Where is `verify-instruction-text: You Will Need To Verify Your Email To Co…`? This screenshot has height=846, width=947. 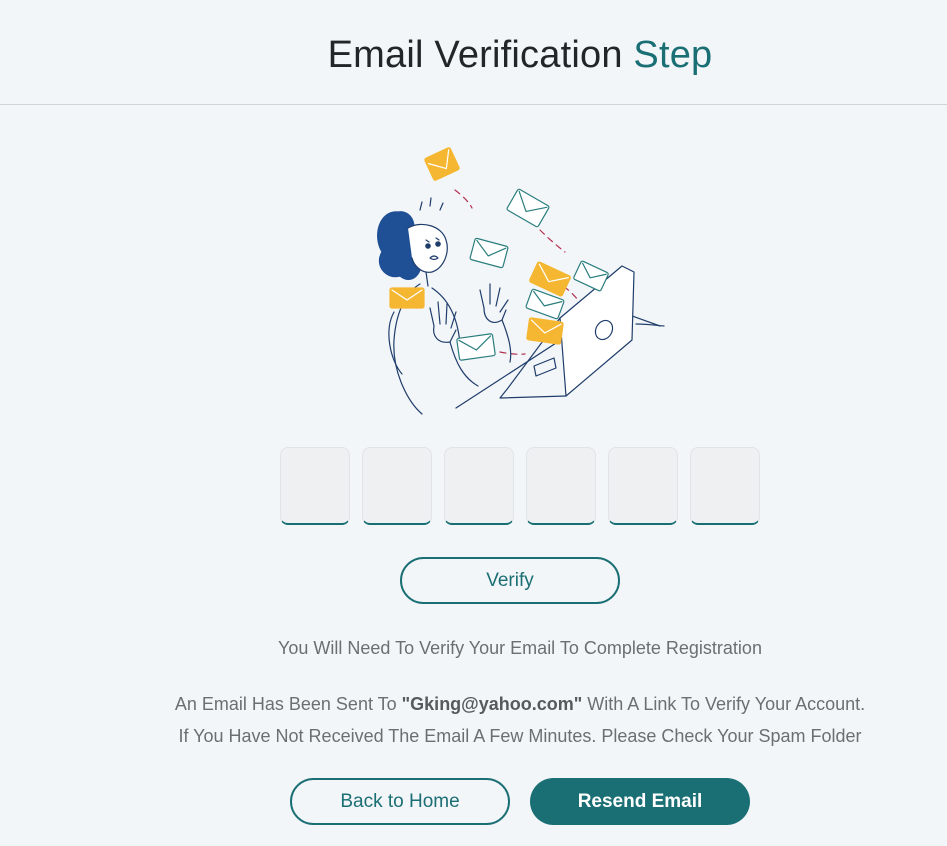 verify-instruction-text: You Will Need To Verify Your Email To Co… is located at coordinates (520, 648).